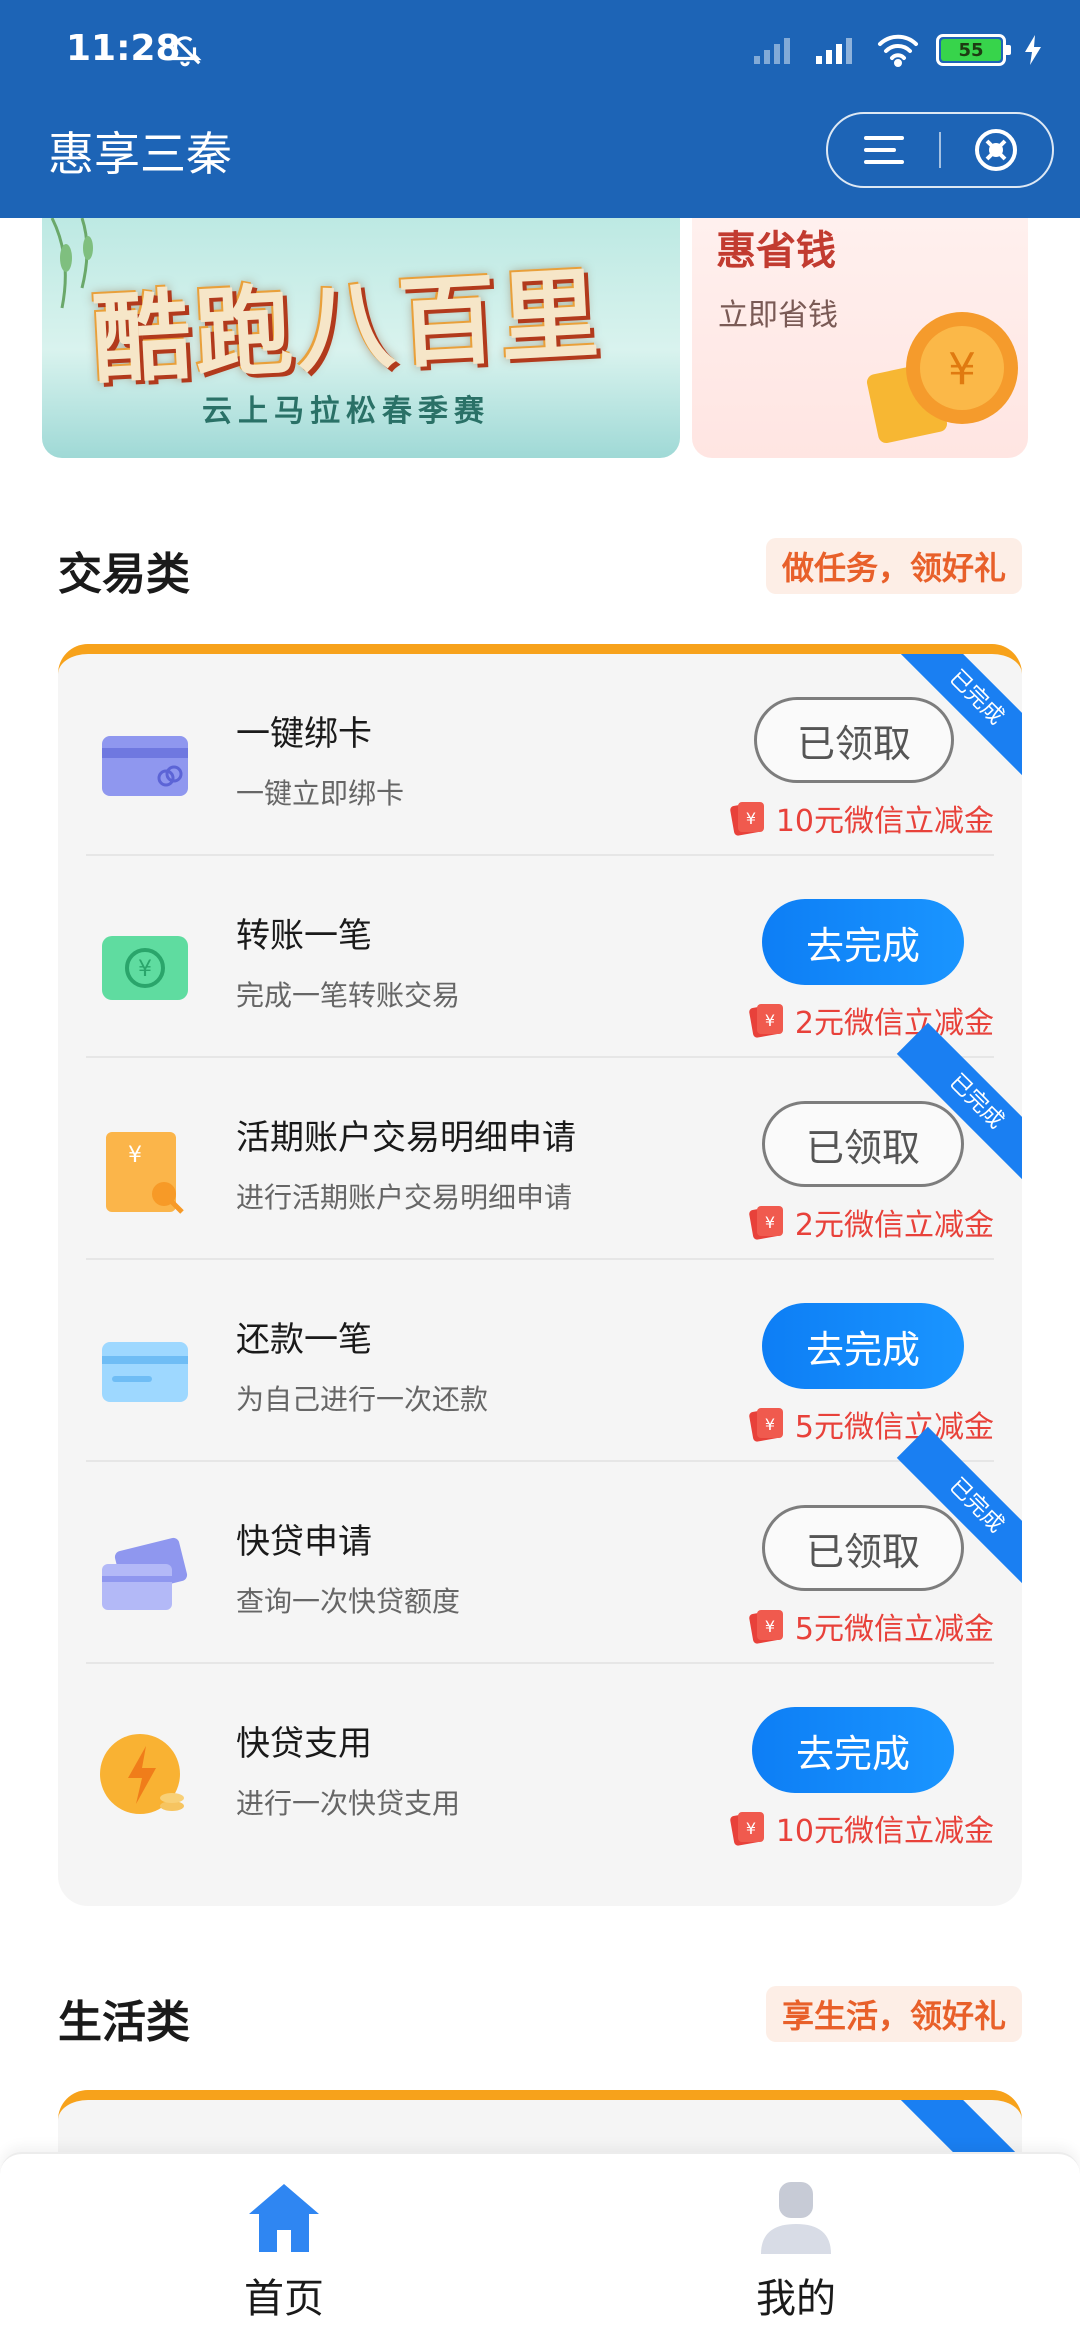  What do you see at coordinates (404, 1197) in the screenshot?
I see `task-desc: 进行活期账户交易明细申请` at bounding box center [404, 1197].